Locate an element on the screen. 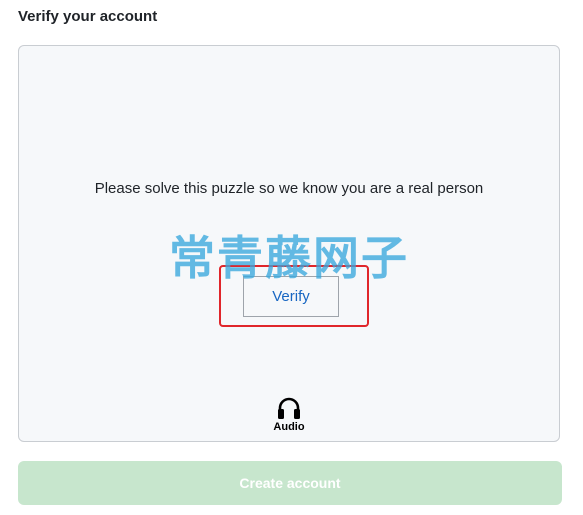 The width and height of the screenshot is (583, 515). page-title: Verify your account is located at coordinates (88, 16).